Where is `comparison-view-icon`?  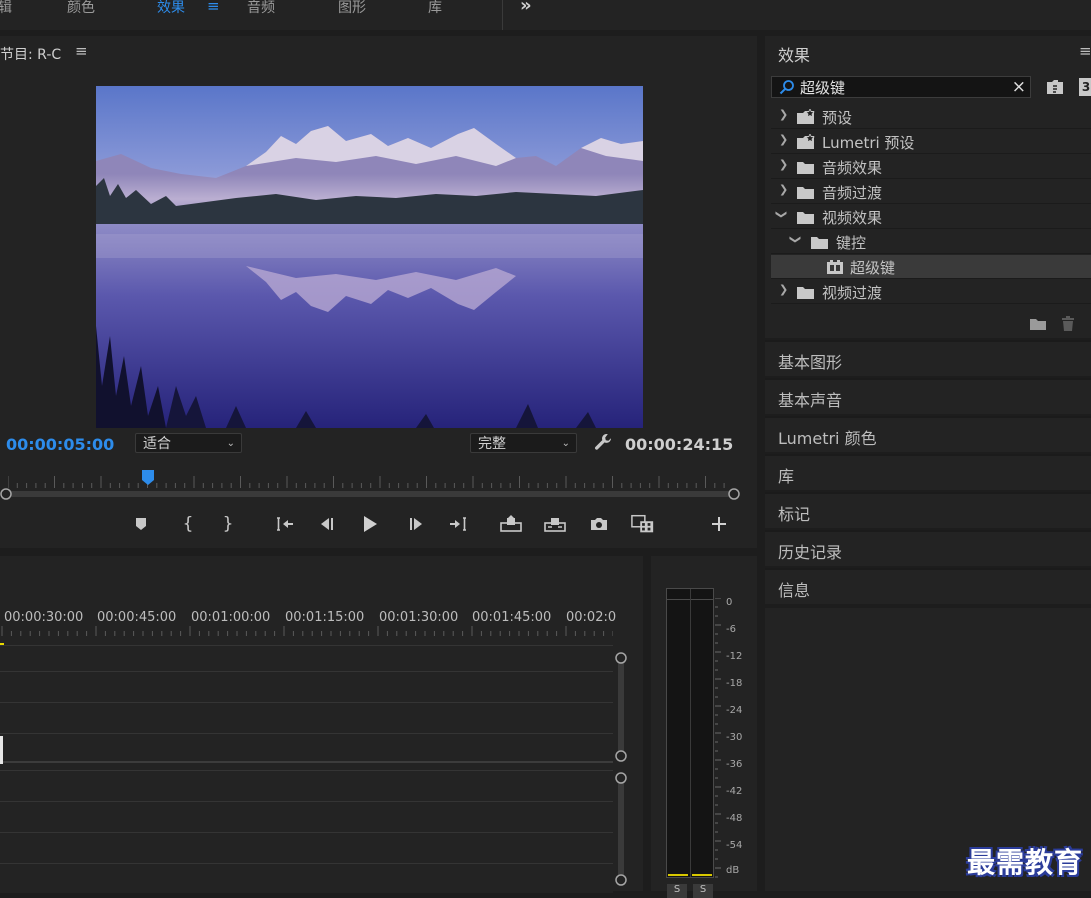 comparison-view-icon is located at coordinates (643, 524).